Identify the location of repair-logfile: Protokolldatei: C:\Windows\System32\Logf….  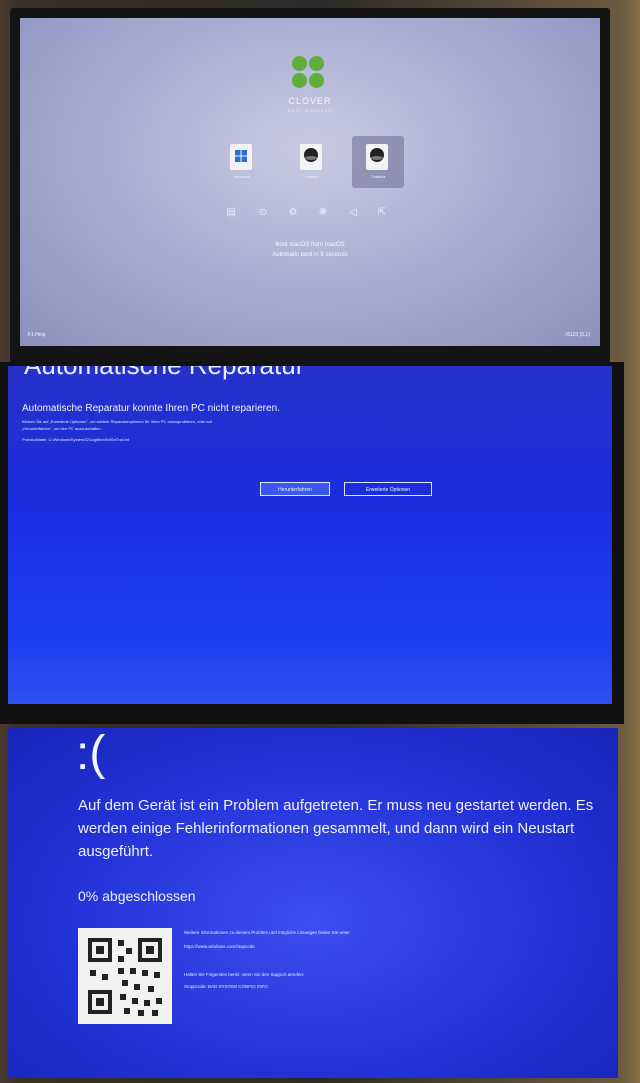
(75, 439).